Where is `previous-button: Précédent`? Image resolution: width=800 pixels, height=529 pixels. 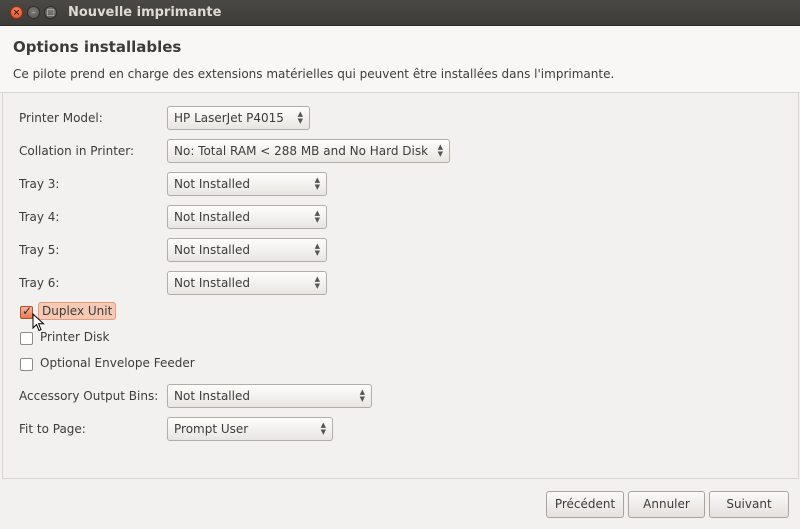
previous-button: Précédent is located at coordinates (585, 504).